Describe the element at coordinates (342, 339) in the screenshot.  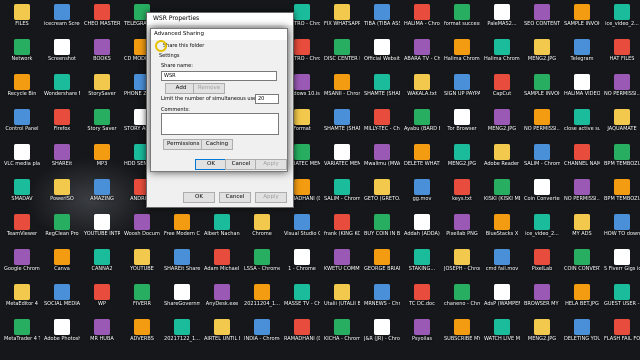
I see `desktop-icon: KICHA - Chrome` at that location.